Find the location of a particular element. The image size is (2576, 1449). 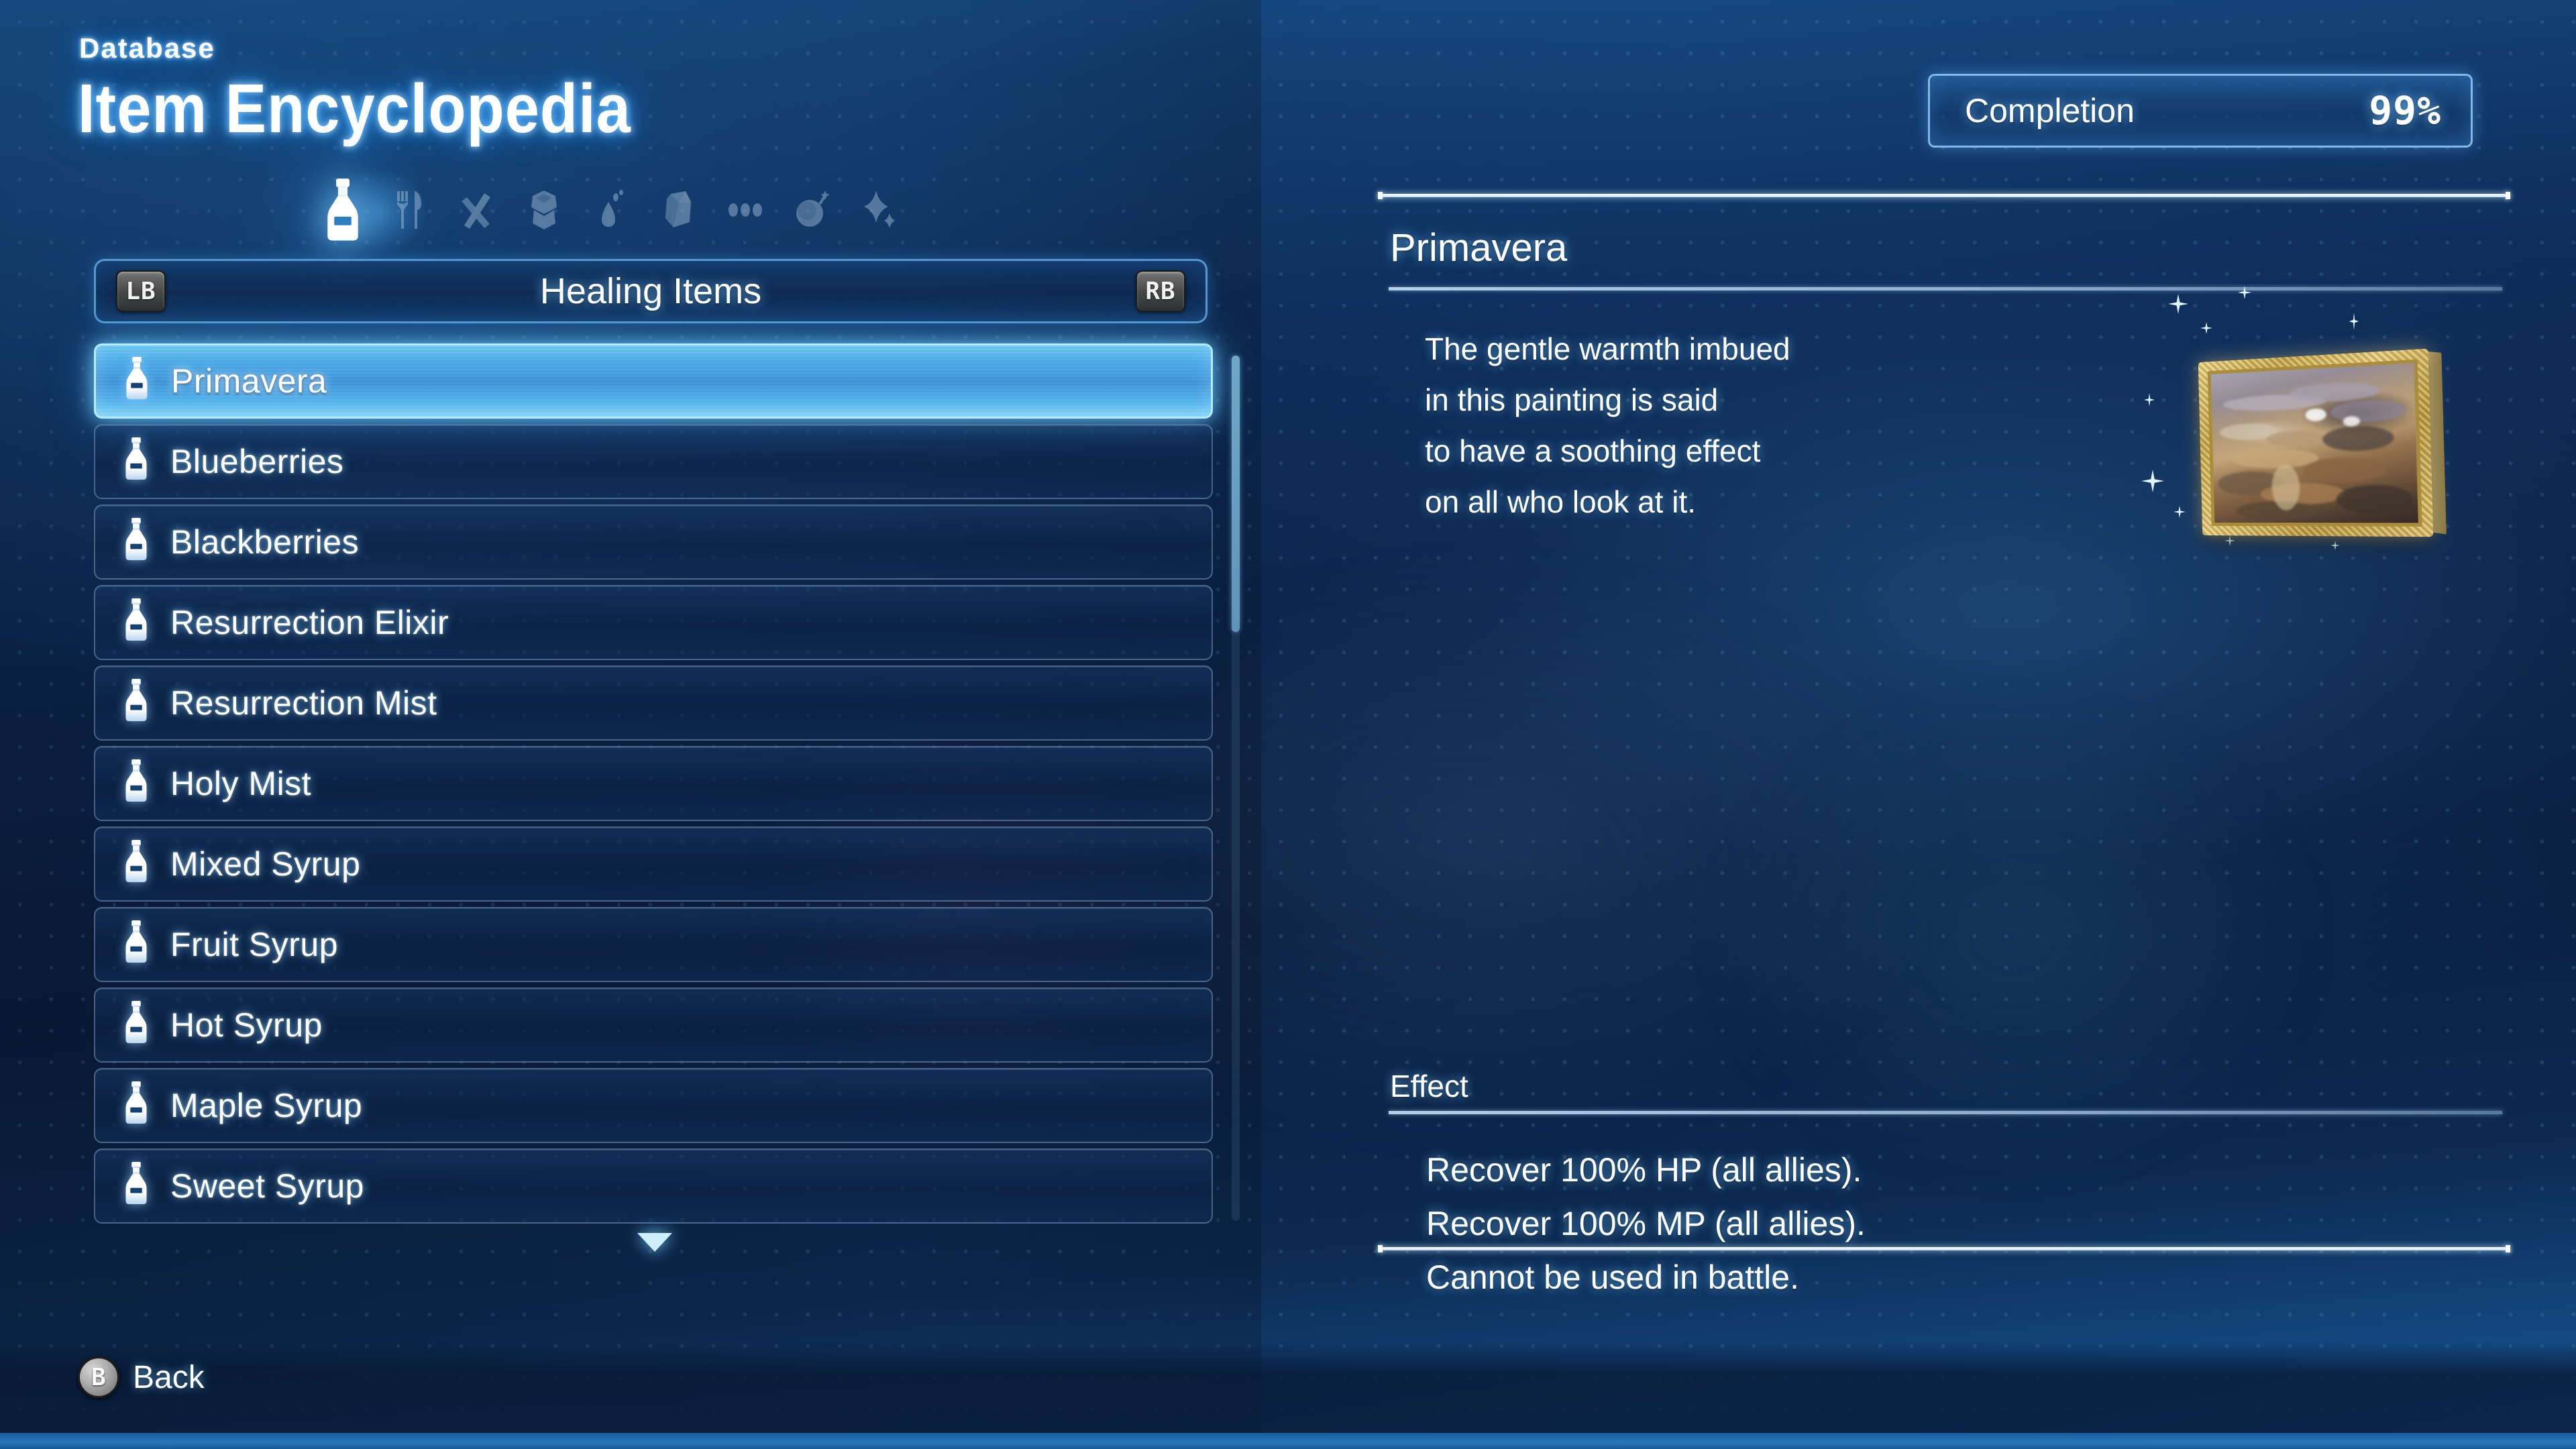

list-item: Blackberries is located at coordinates (653, 542).